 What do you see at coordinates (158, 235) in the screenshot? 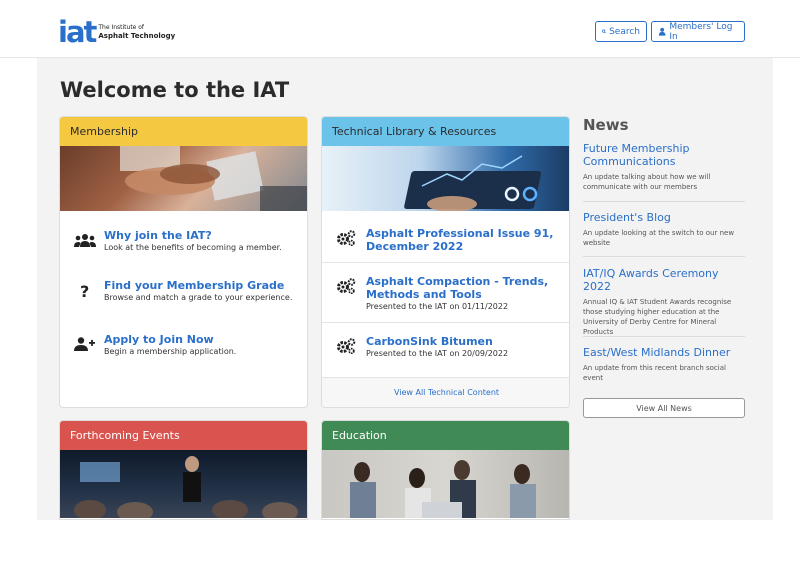
I see `why-join-title: Why join the IAT?` at bounding box center [158, 235].